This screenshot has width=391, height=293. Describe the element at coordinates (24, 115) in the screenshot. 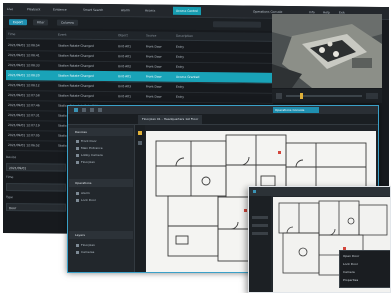

I see `table-cell: 2021/09/01 12:07:31` at that location.